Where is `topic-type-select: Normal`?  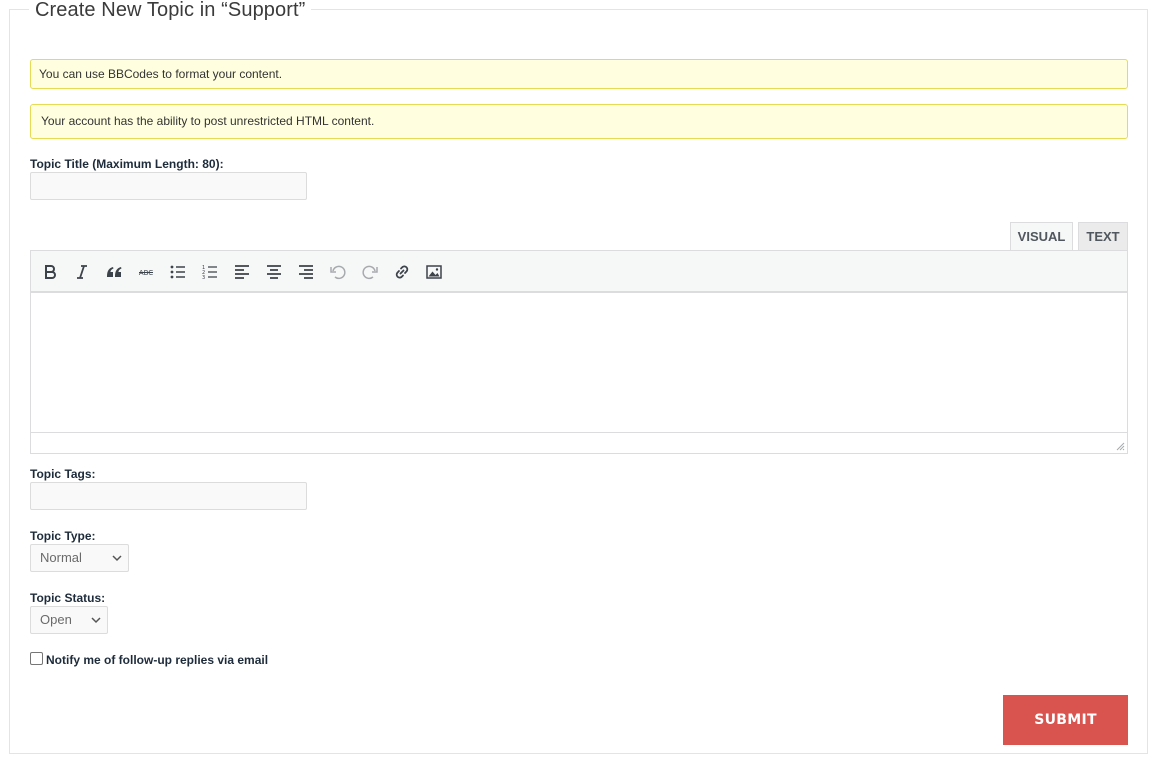
topic-type-select: Normal is located at coordinates (79, 558).